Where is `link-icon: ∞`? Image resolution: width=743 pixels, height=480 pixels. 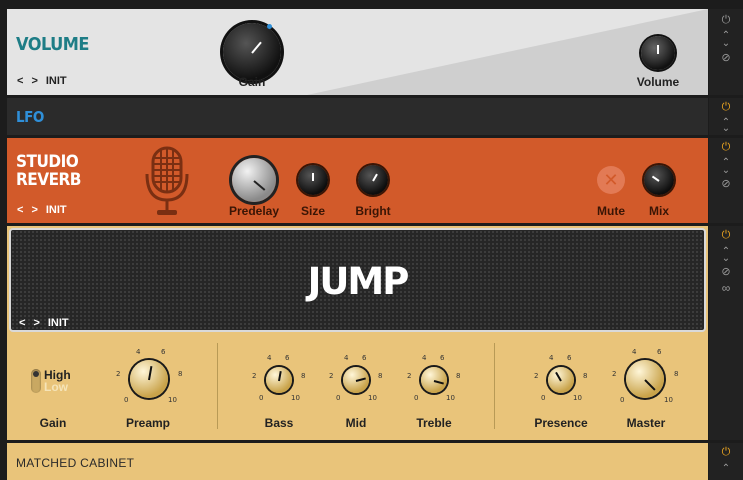 link-icon: ∞ is located at coordinates (726, 288).